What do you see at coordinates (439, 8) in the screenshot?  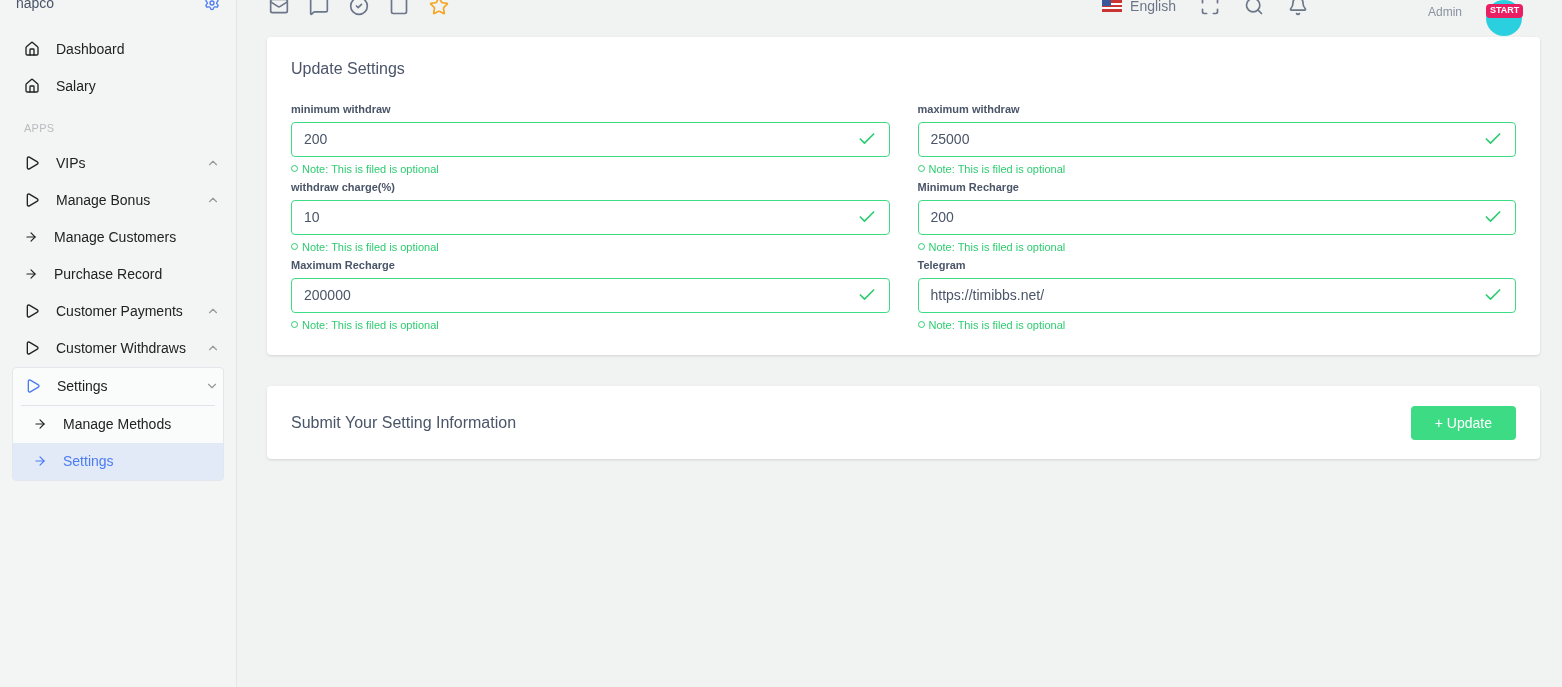 I see `star-icon` at bounding box center [439, 8].